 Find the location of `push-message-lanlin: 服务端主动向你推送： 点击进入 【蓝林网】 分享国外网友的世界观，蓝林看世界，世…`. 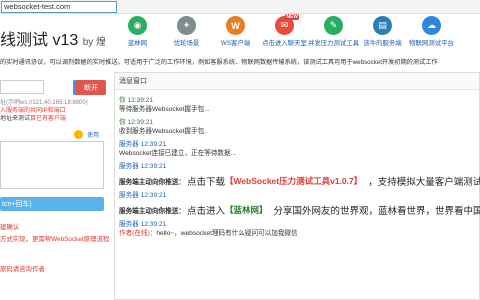

push-message-lanlin: 服务端主动向你推送： 点击进入 【蓝林网】 分享国外网友的世界观，蓝林看世界，世… is located at coordinates (299, 210).